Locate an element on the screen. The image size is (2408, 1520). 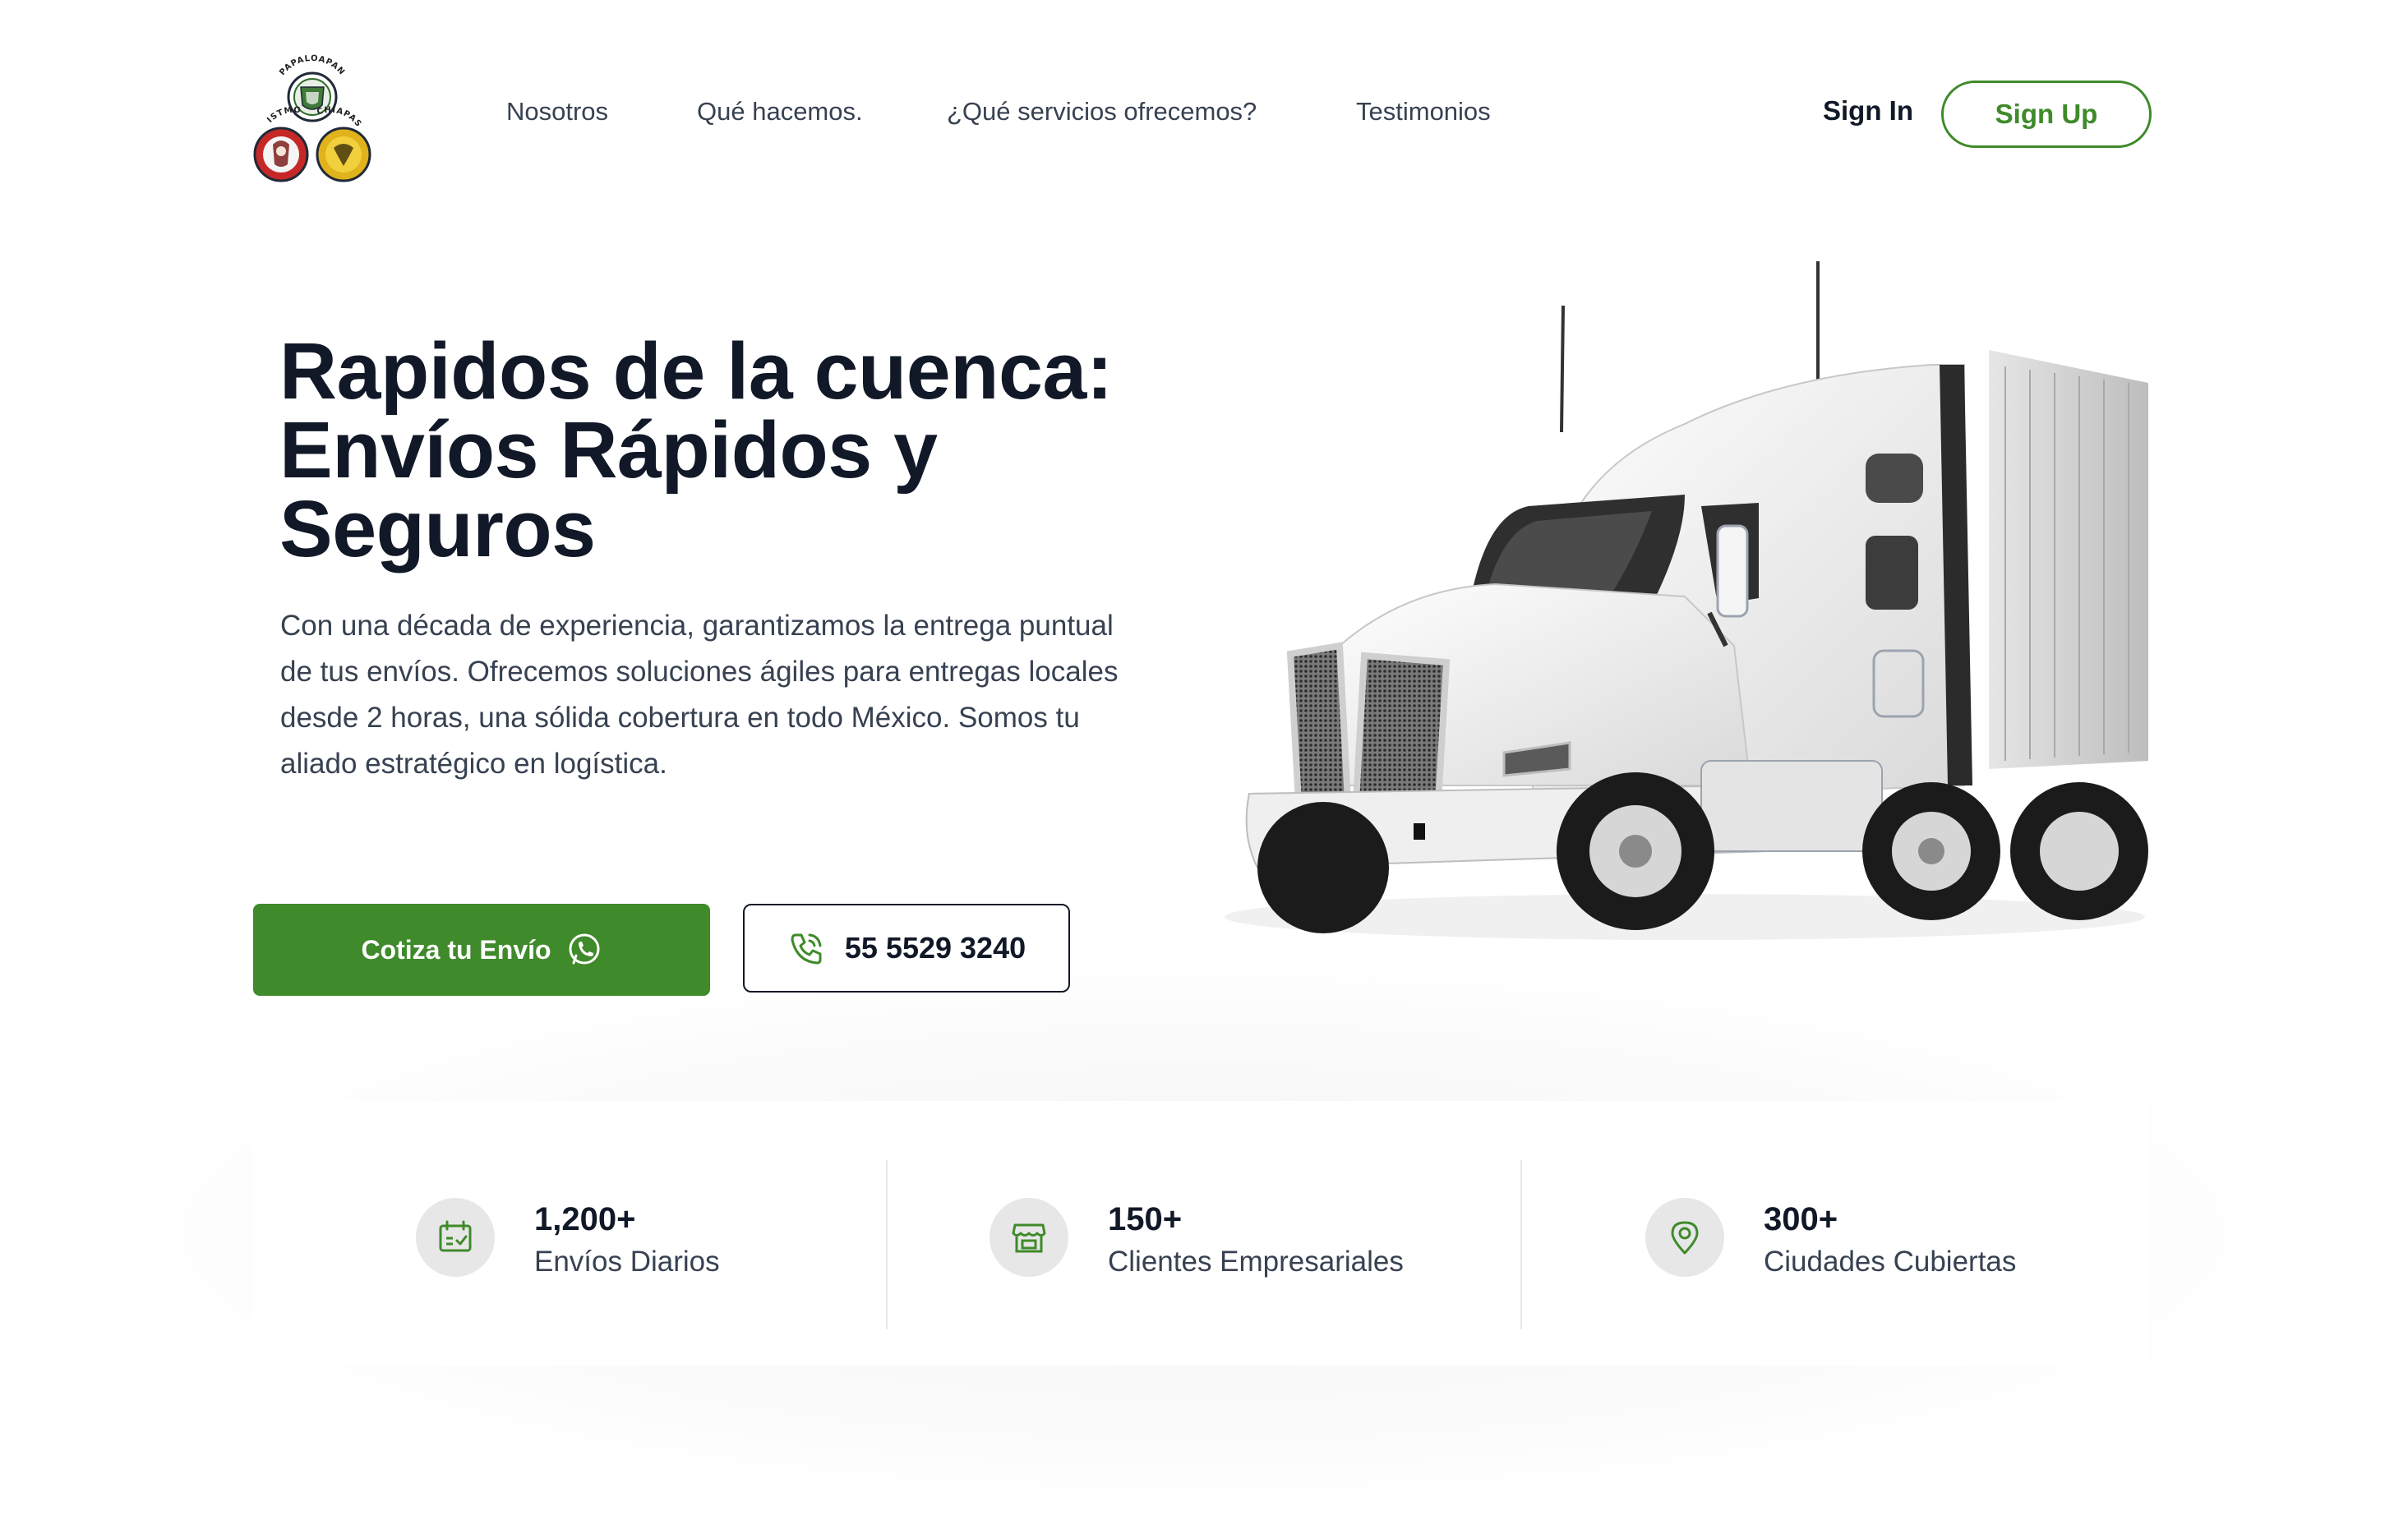
brand-logo: PAPALOAPAN ISTMO CHIAPAS is located at coordinates (312, 118).